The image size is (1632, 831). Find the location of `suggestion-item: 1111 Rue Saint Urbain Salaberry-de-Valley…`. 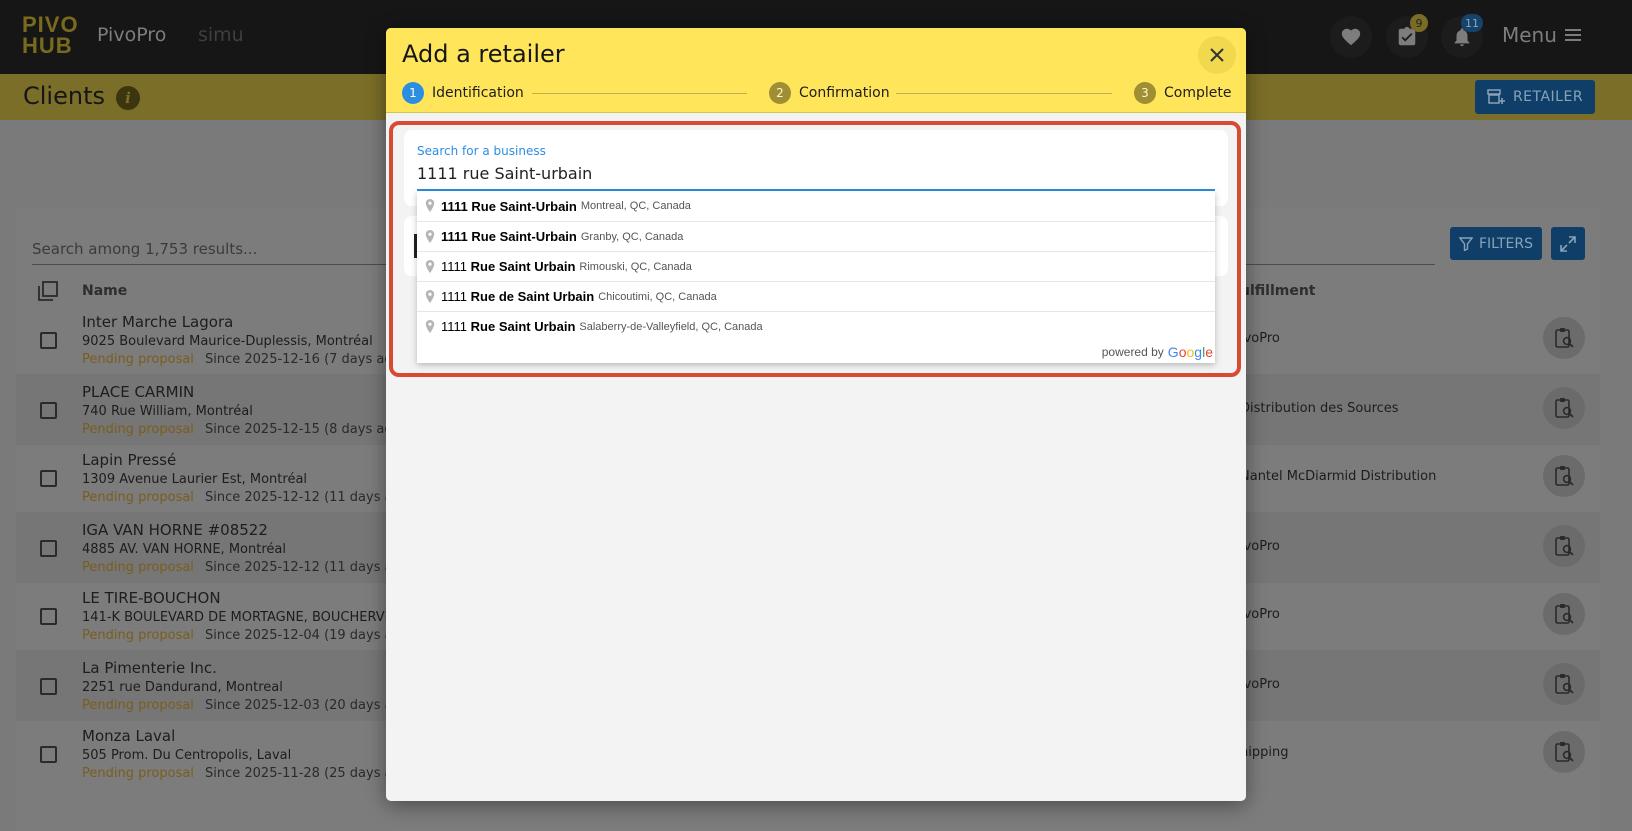

suggestion-item: 1111 Rue Saint Urbain Salaberry-de-Valley… is located at coordinates (816, 326).